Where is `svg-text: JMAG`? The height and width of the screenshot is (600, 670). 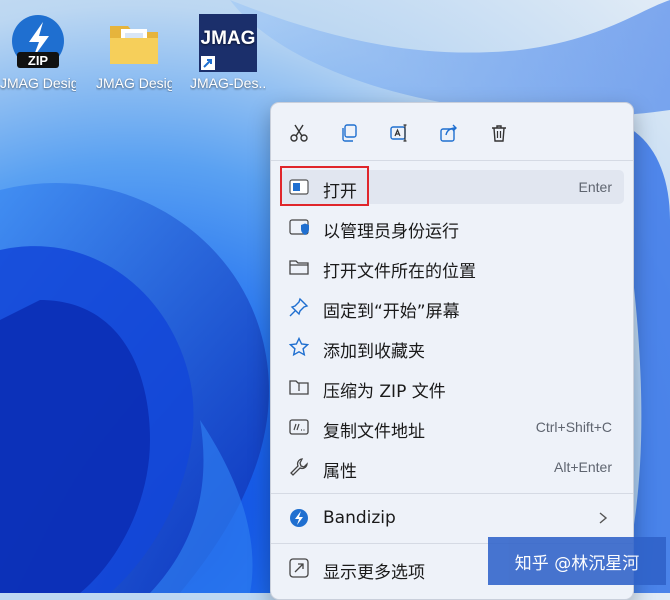 svg-text: JMAG is located at coordinates (228, 38).